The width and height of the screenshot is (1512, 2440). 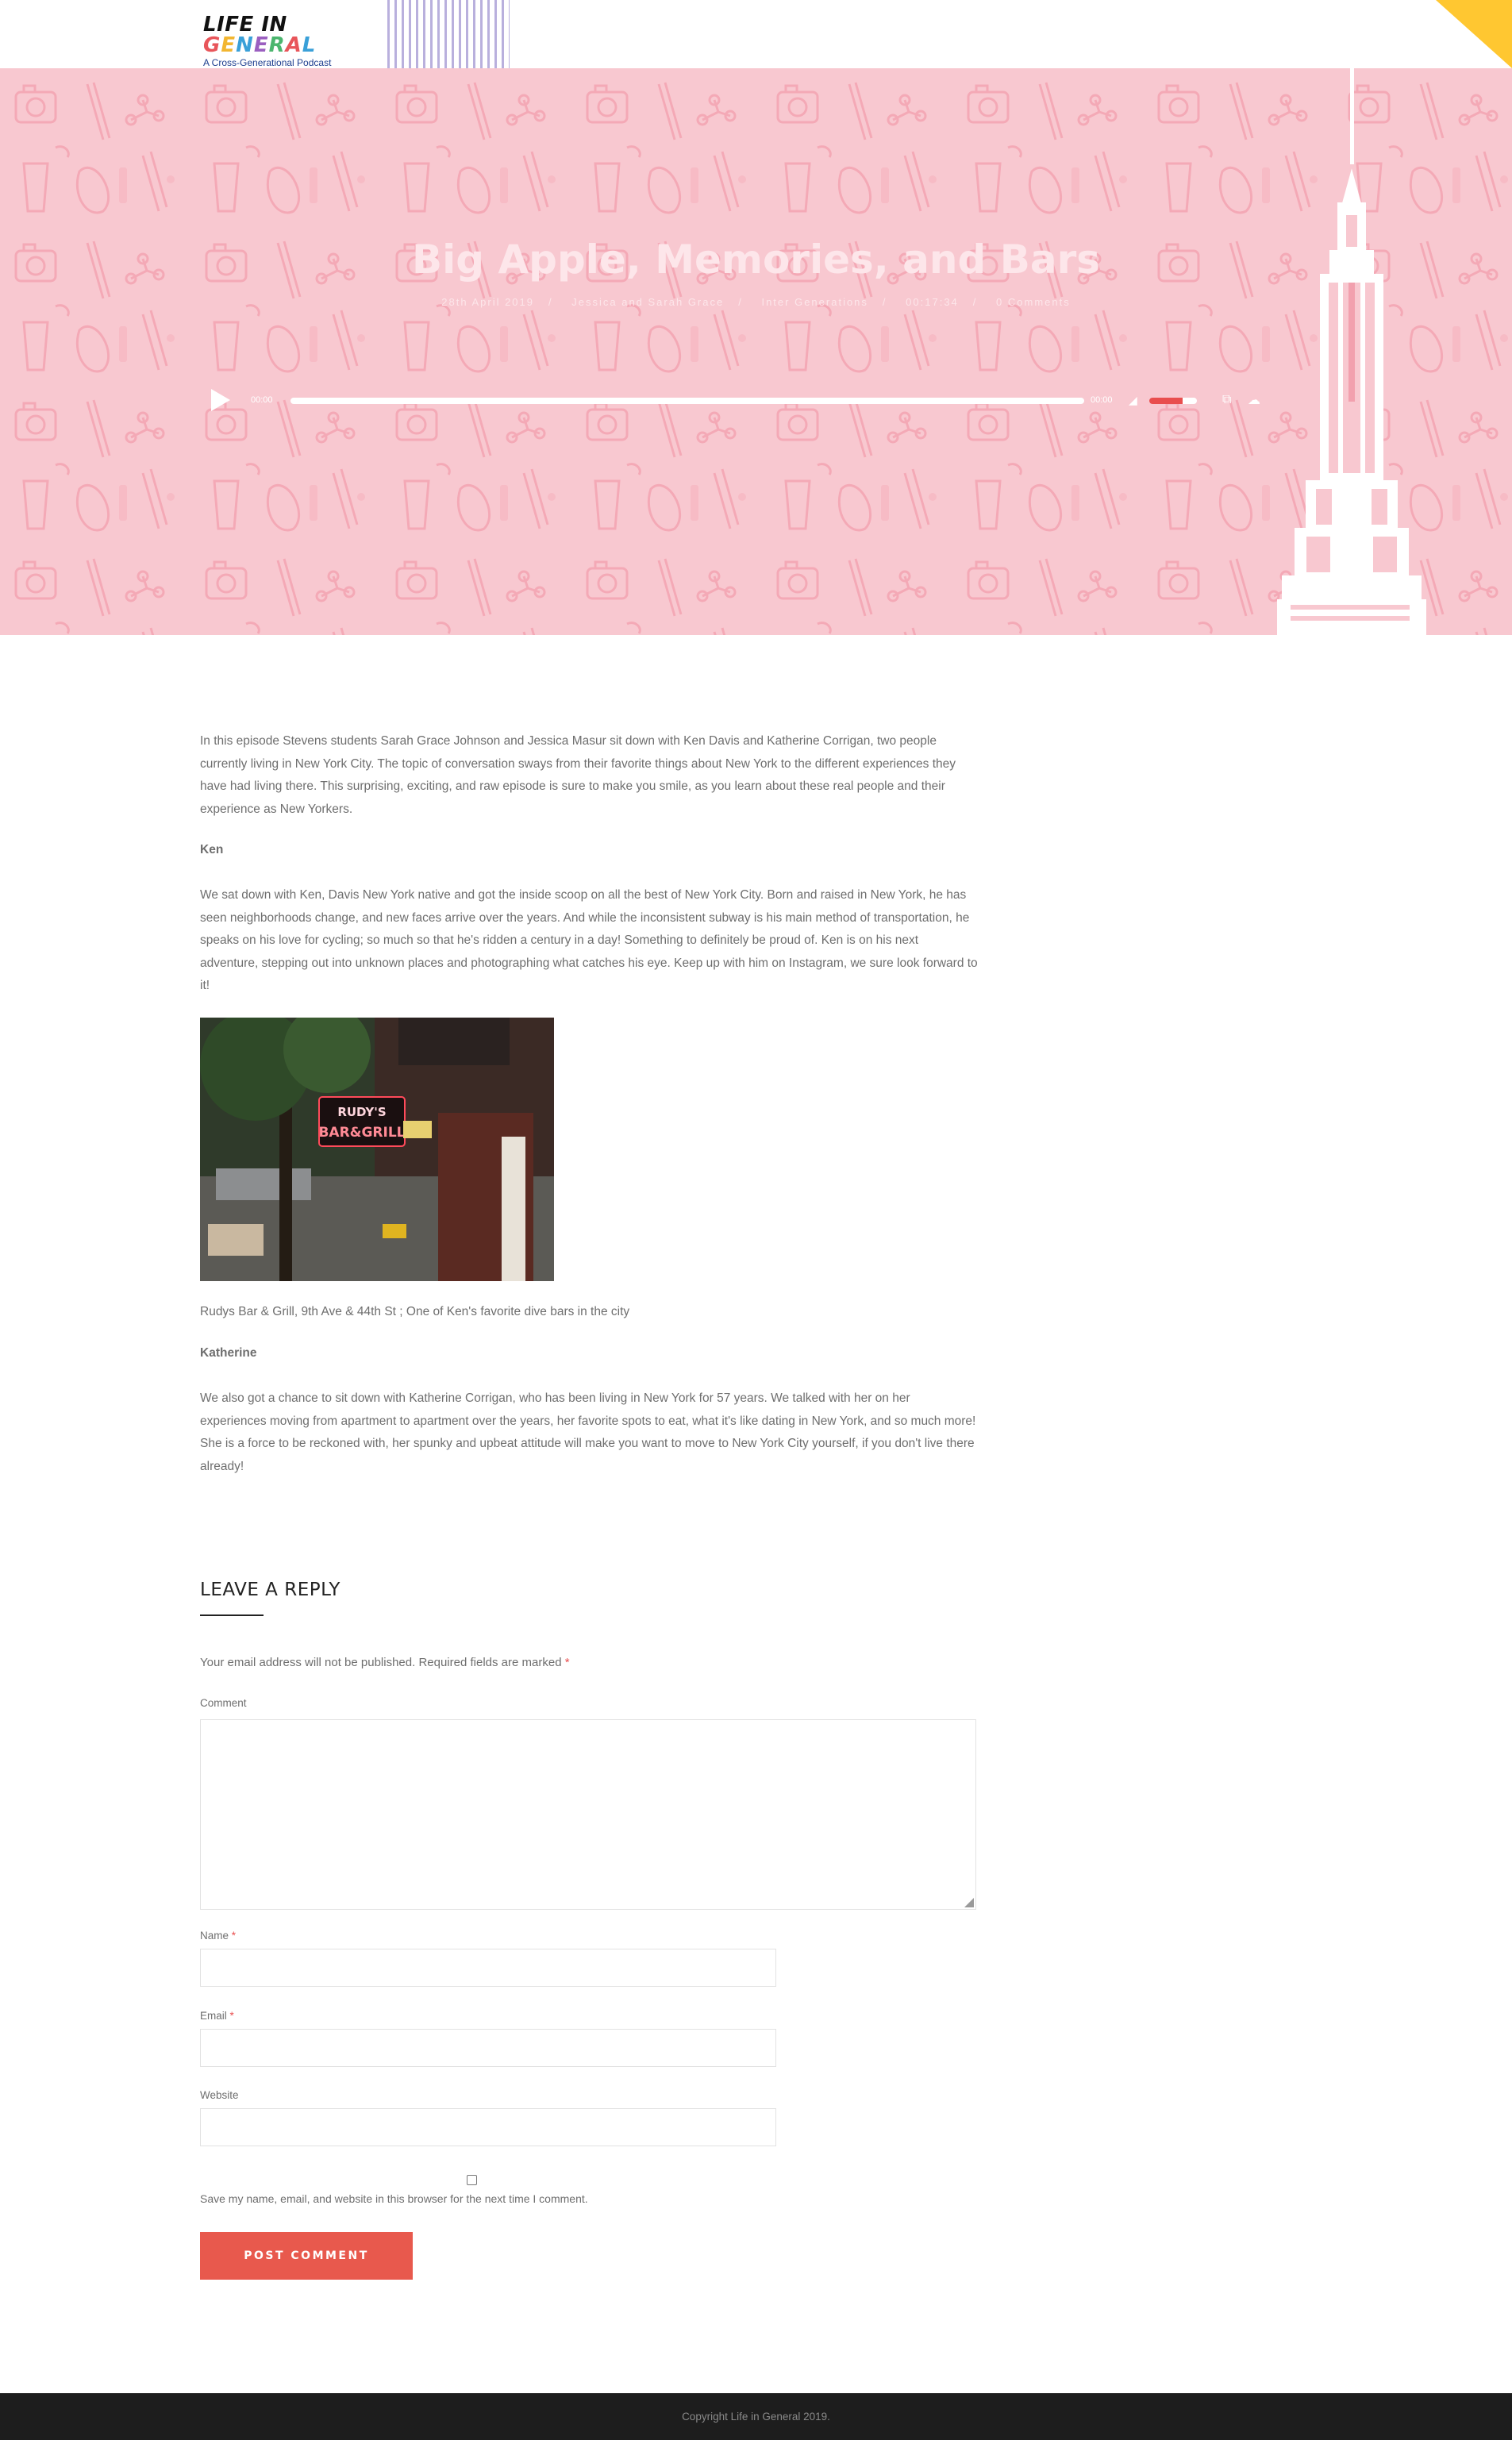 What do you see at coordinates (1133, 400) in the screenshot?
I see `volume-icon: ◢` at bounding box center [1133, 400].